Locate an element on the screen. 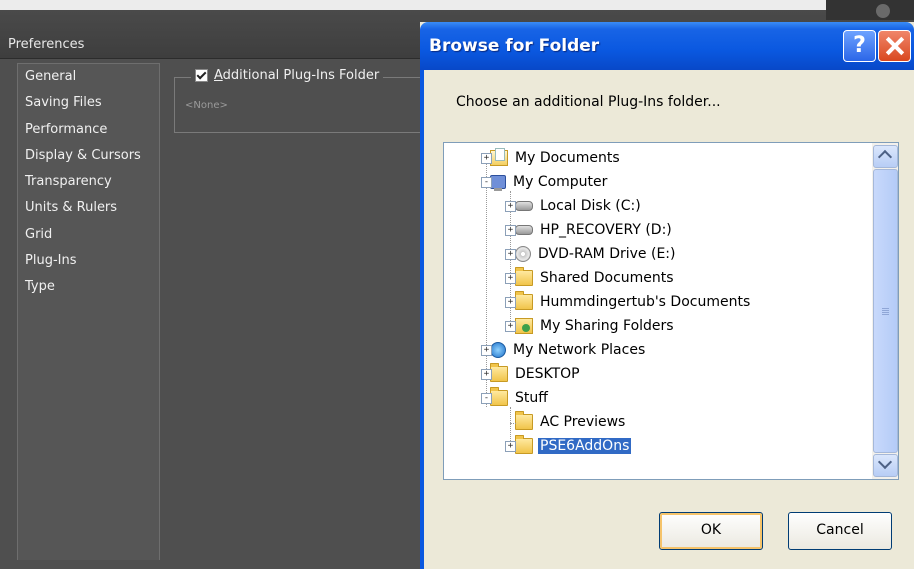  plugins-folder-checkbox-row: Additional Plug-Ins Folder is located at coordinates (287, 75).